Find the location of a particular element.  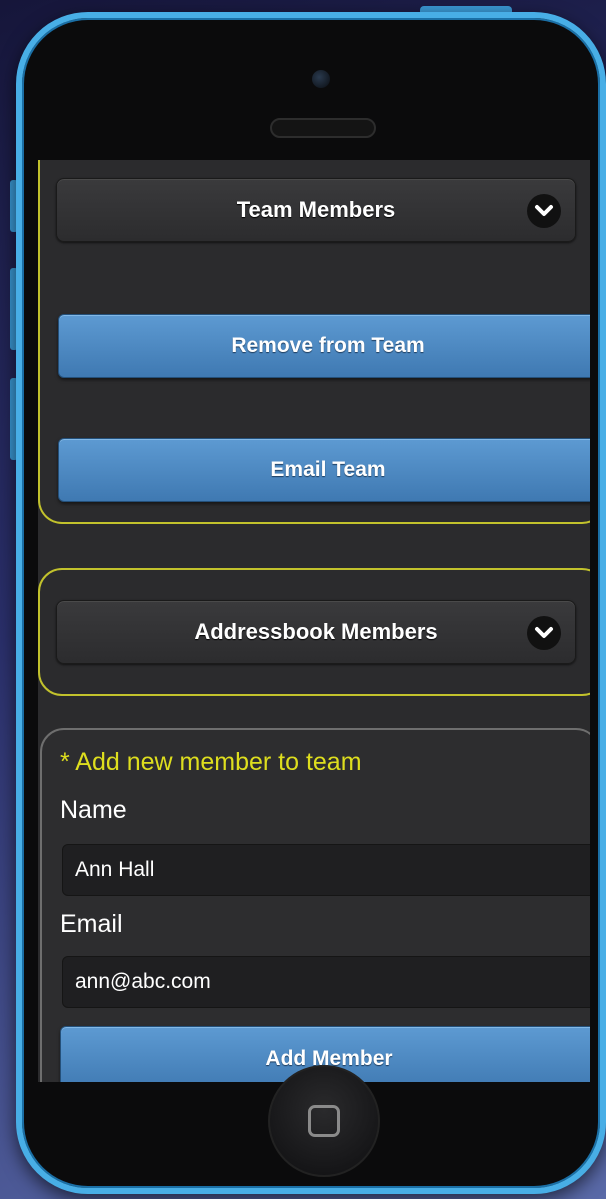

team-members-select-label: Team Members is located at coordinates (316, 209).